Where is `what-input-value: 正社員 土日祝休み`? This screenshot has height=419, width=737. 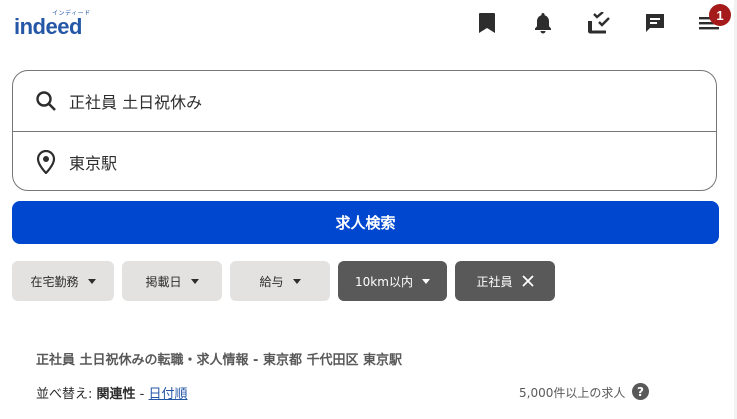 what-input-value: 正社員 土日祝休み is located at coordinates (135, 101).